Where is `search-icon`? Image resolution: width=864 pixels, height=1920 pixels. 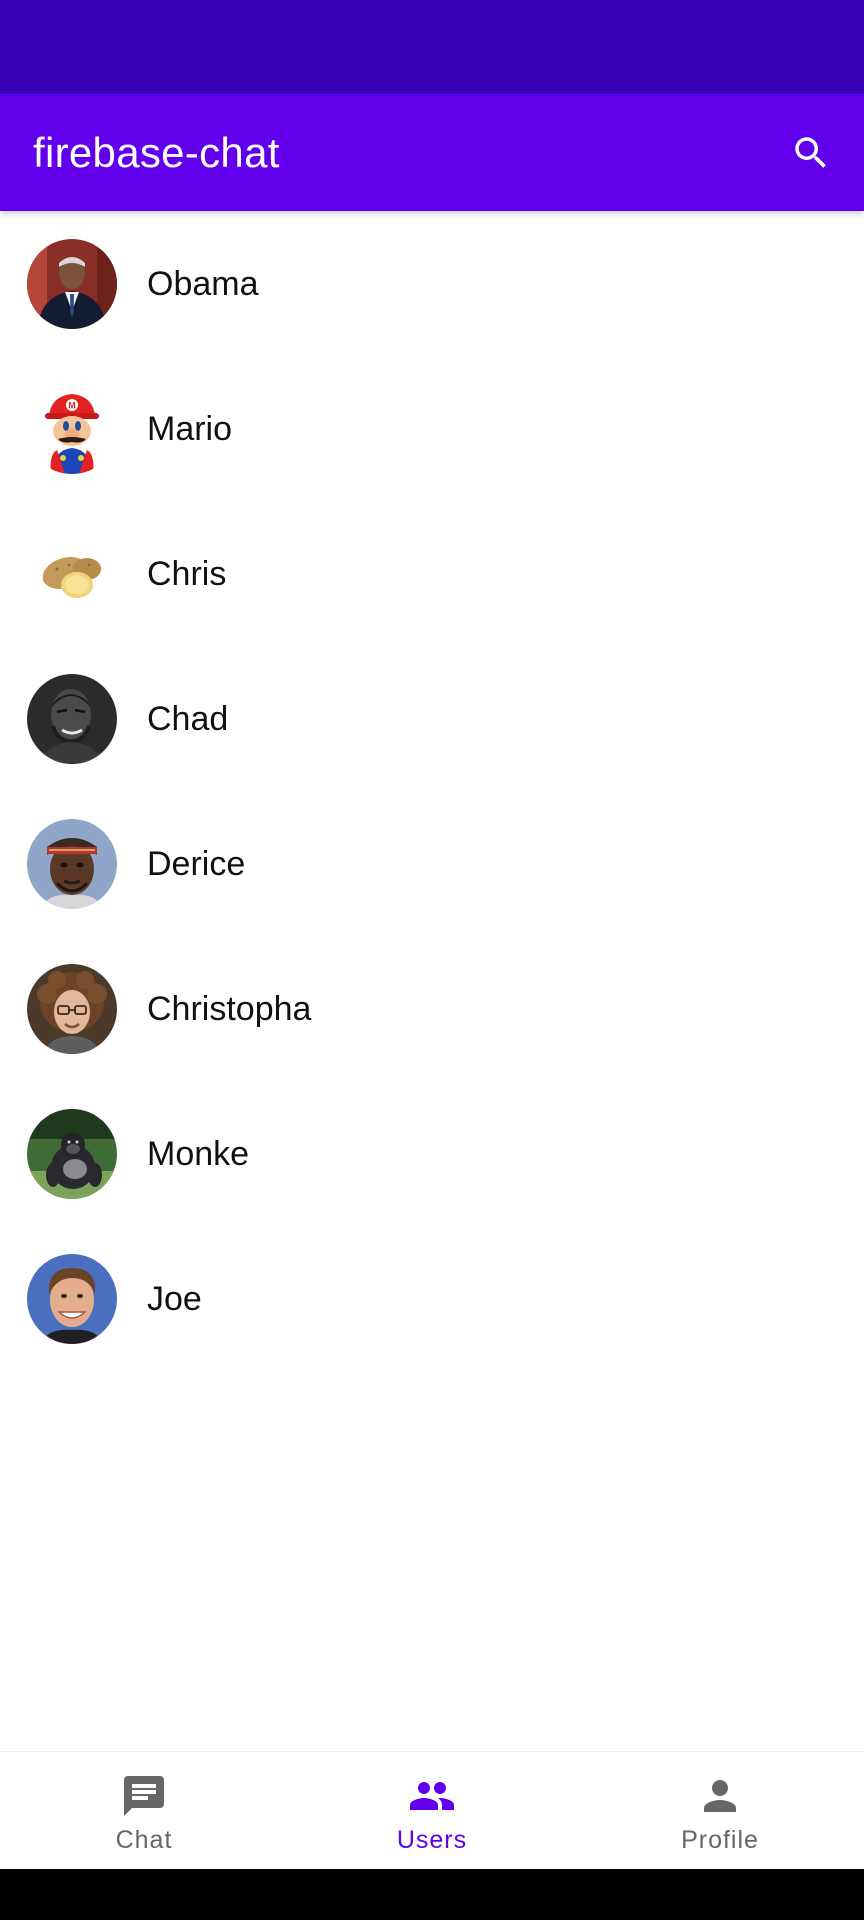 search-icon is located at coordinates (810, 152).